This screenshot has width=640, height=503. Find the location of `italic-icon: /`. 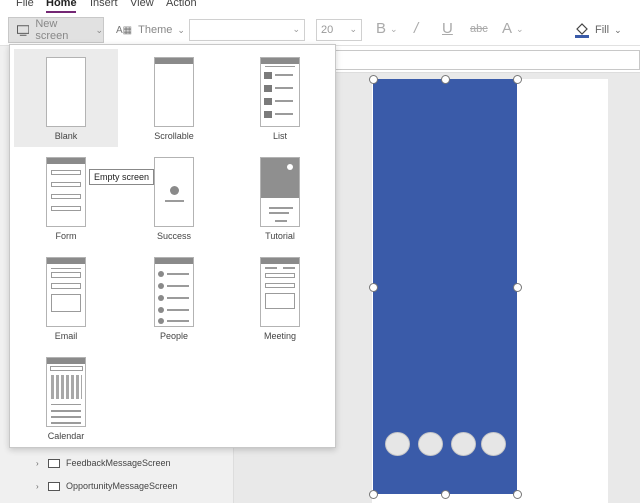

italic-icon: / is located at coordinates (416, 28).